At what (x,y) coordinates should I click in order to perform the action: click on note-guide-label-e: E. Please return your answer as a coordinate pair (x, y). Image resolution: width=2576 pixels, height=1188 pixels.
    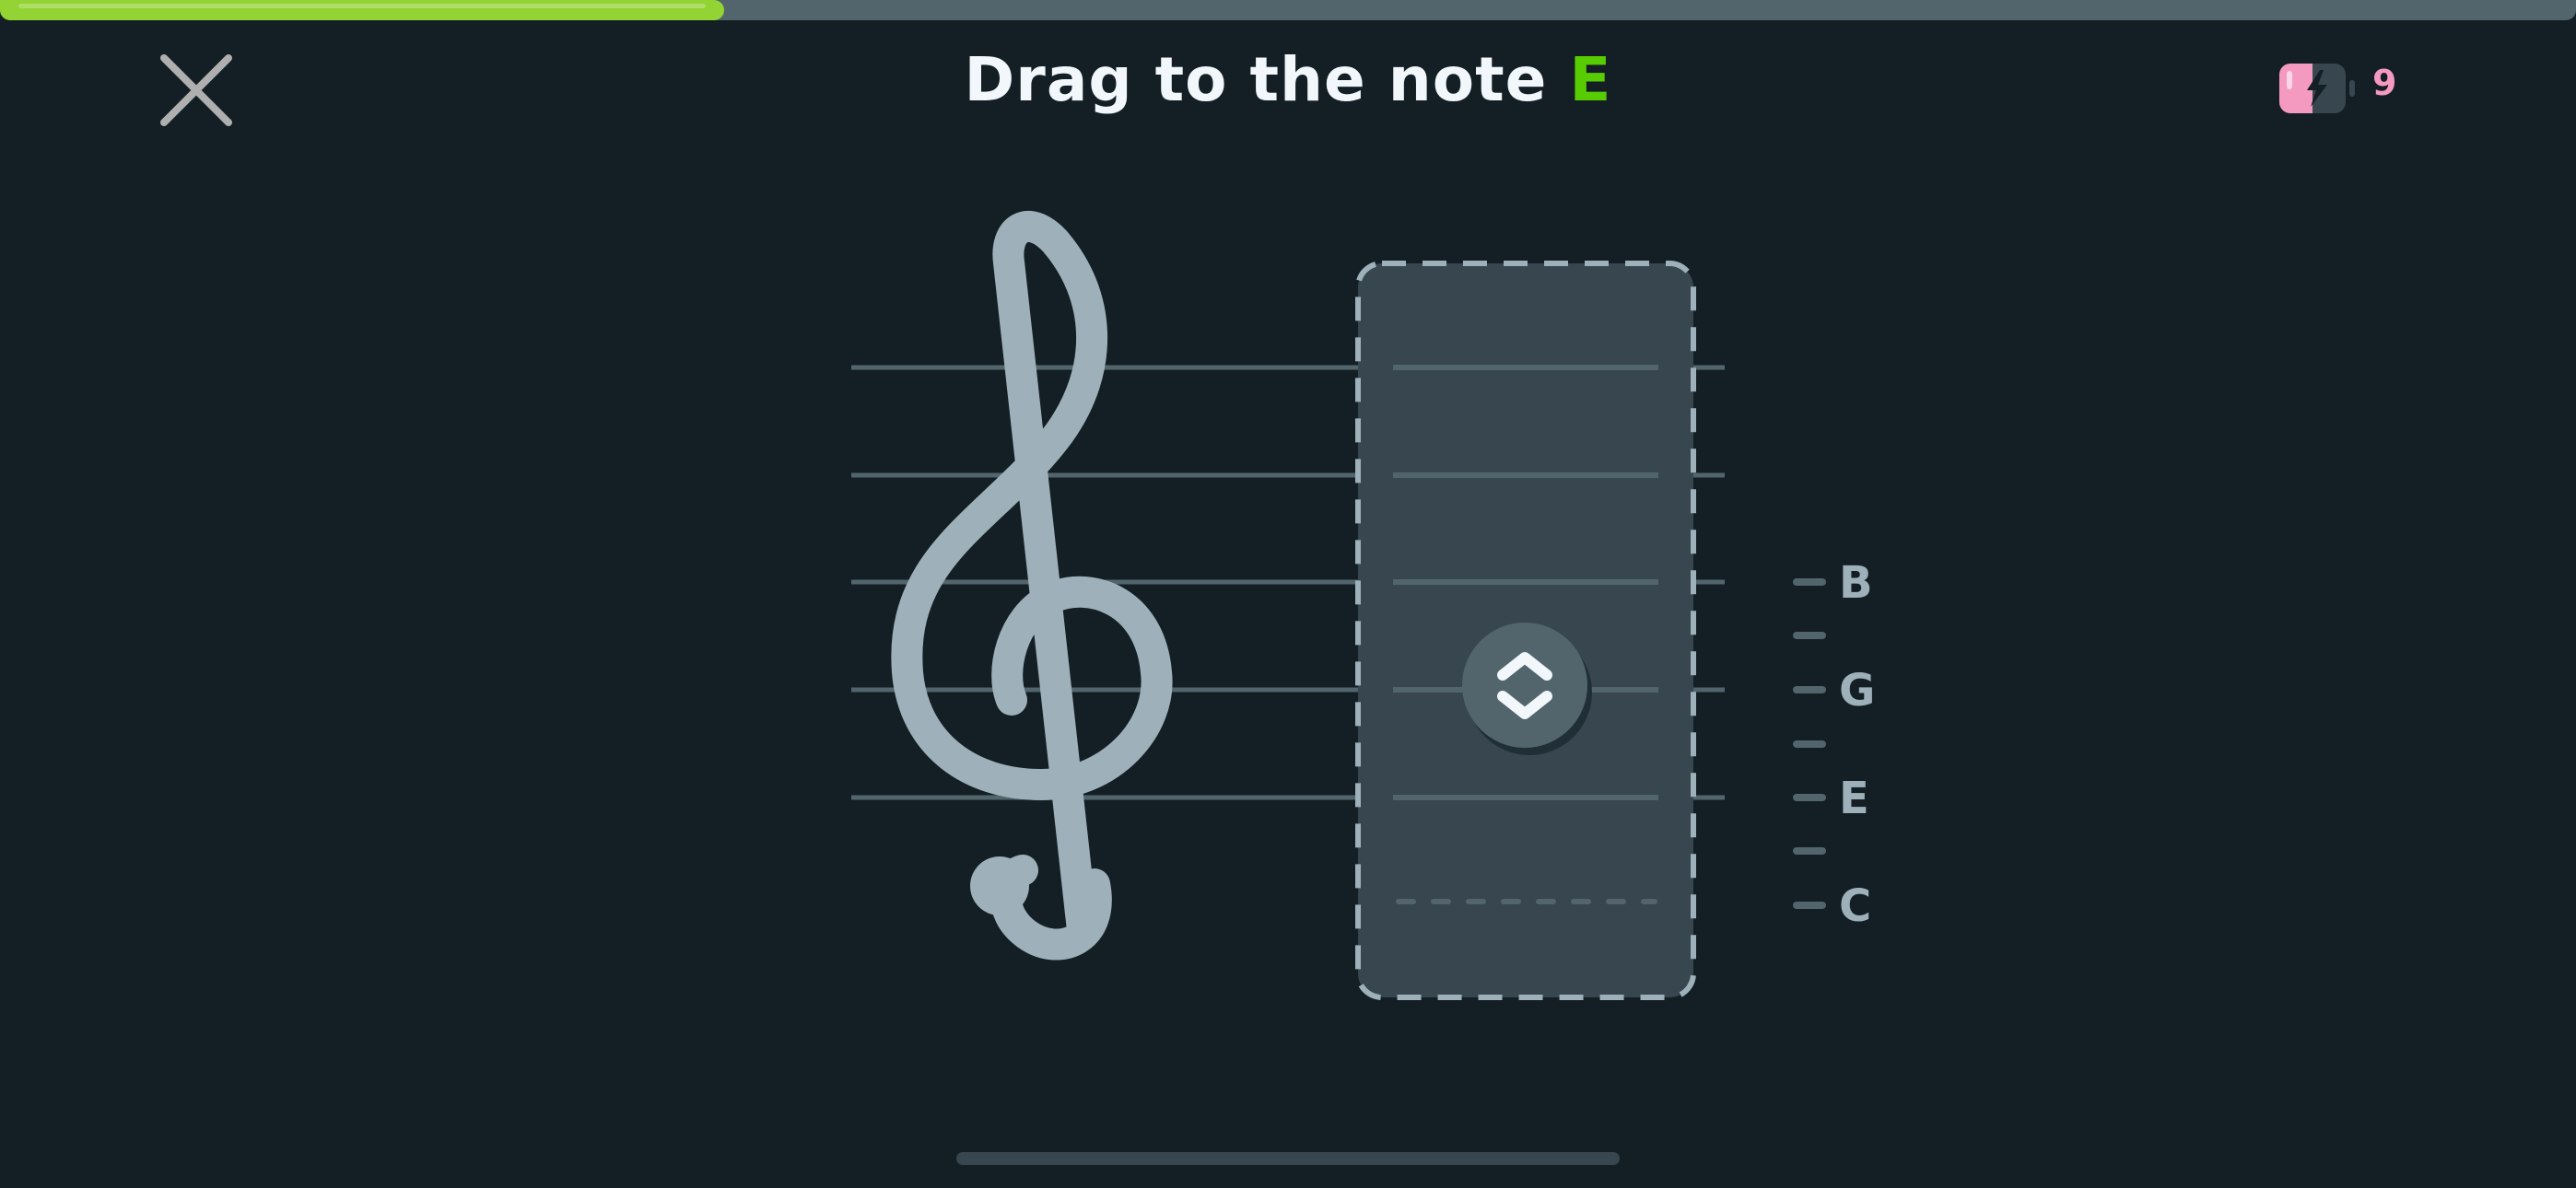
    Looking at the image, I should click on (1854, 798).